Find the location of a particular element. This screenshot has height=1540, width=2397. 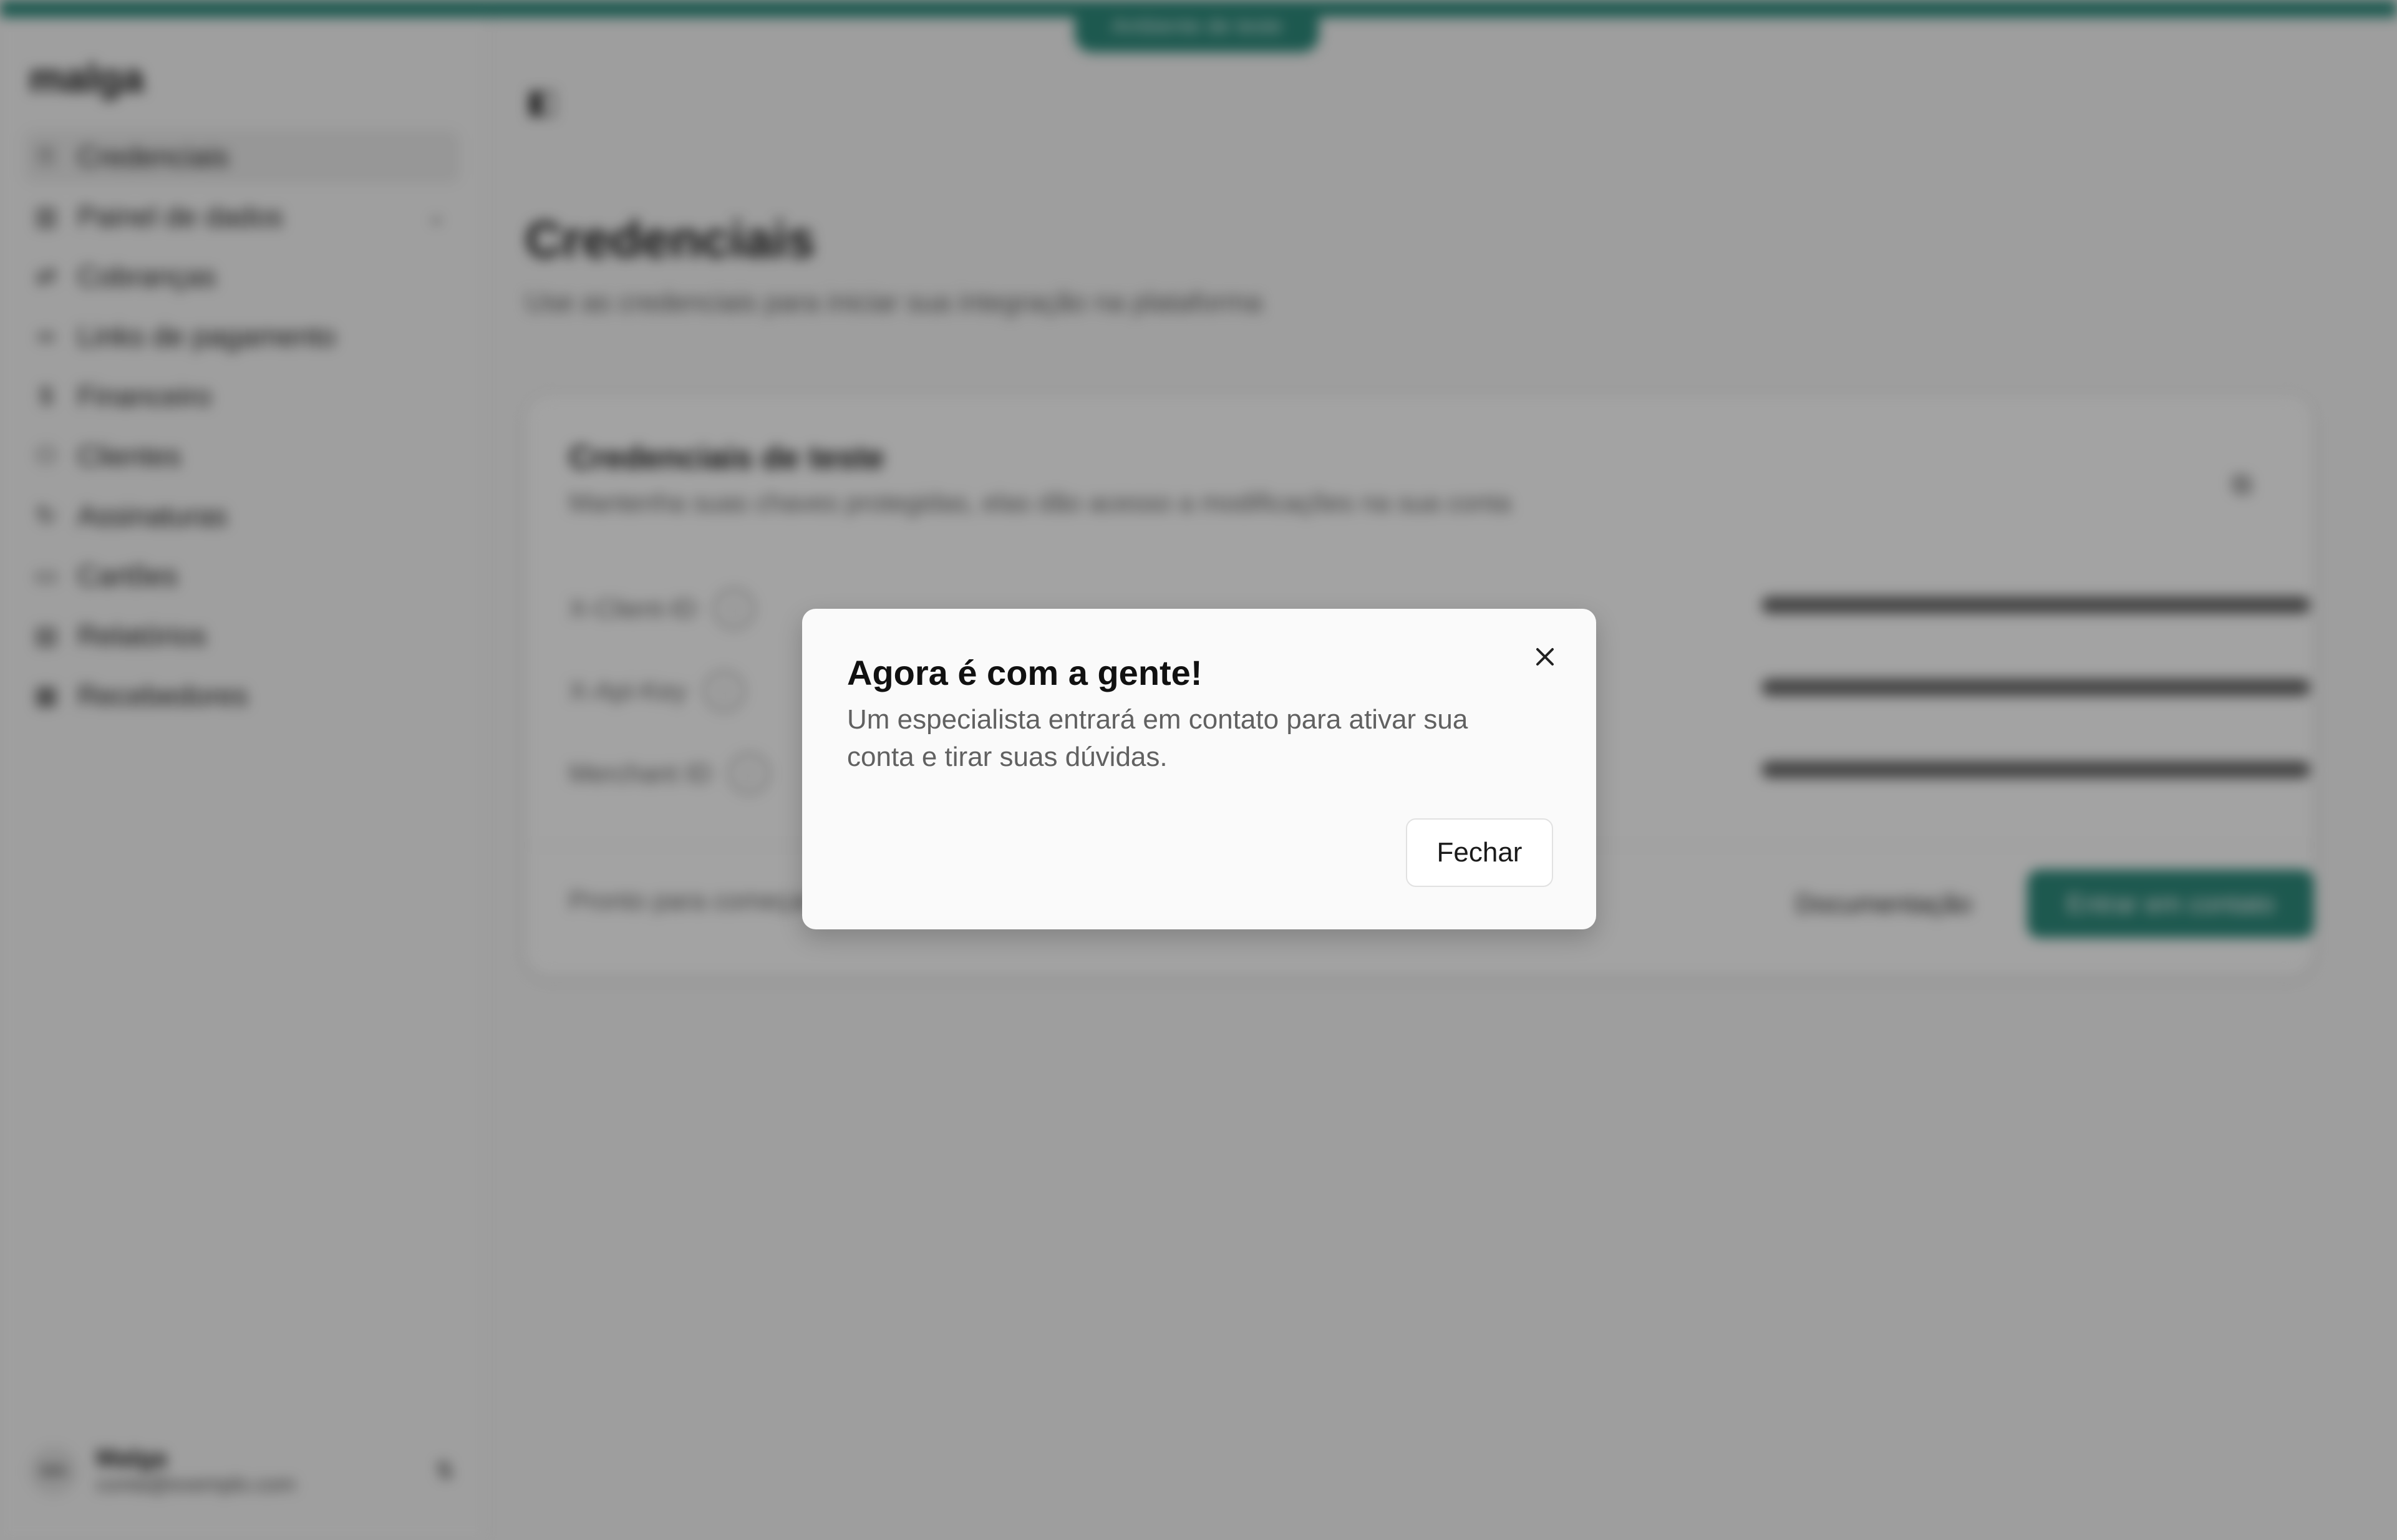

close-icon is located at coordinates (1545, 656).